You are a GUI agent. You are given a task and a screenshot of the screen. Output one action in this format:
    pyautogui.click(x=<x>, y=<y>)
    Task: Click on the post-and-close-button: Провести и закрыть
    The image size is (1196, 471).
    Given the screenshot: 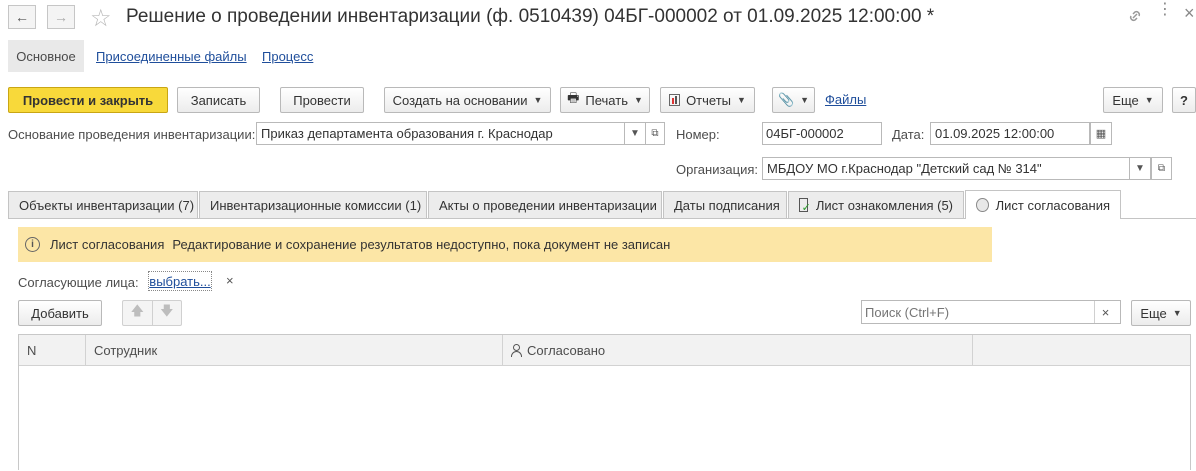 What is the action you would take?
    pyautogui.click(x=88, y=100)
    